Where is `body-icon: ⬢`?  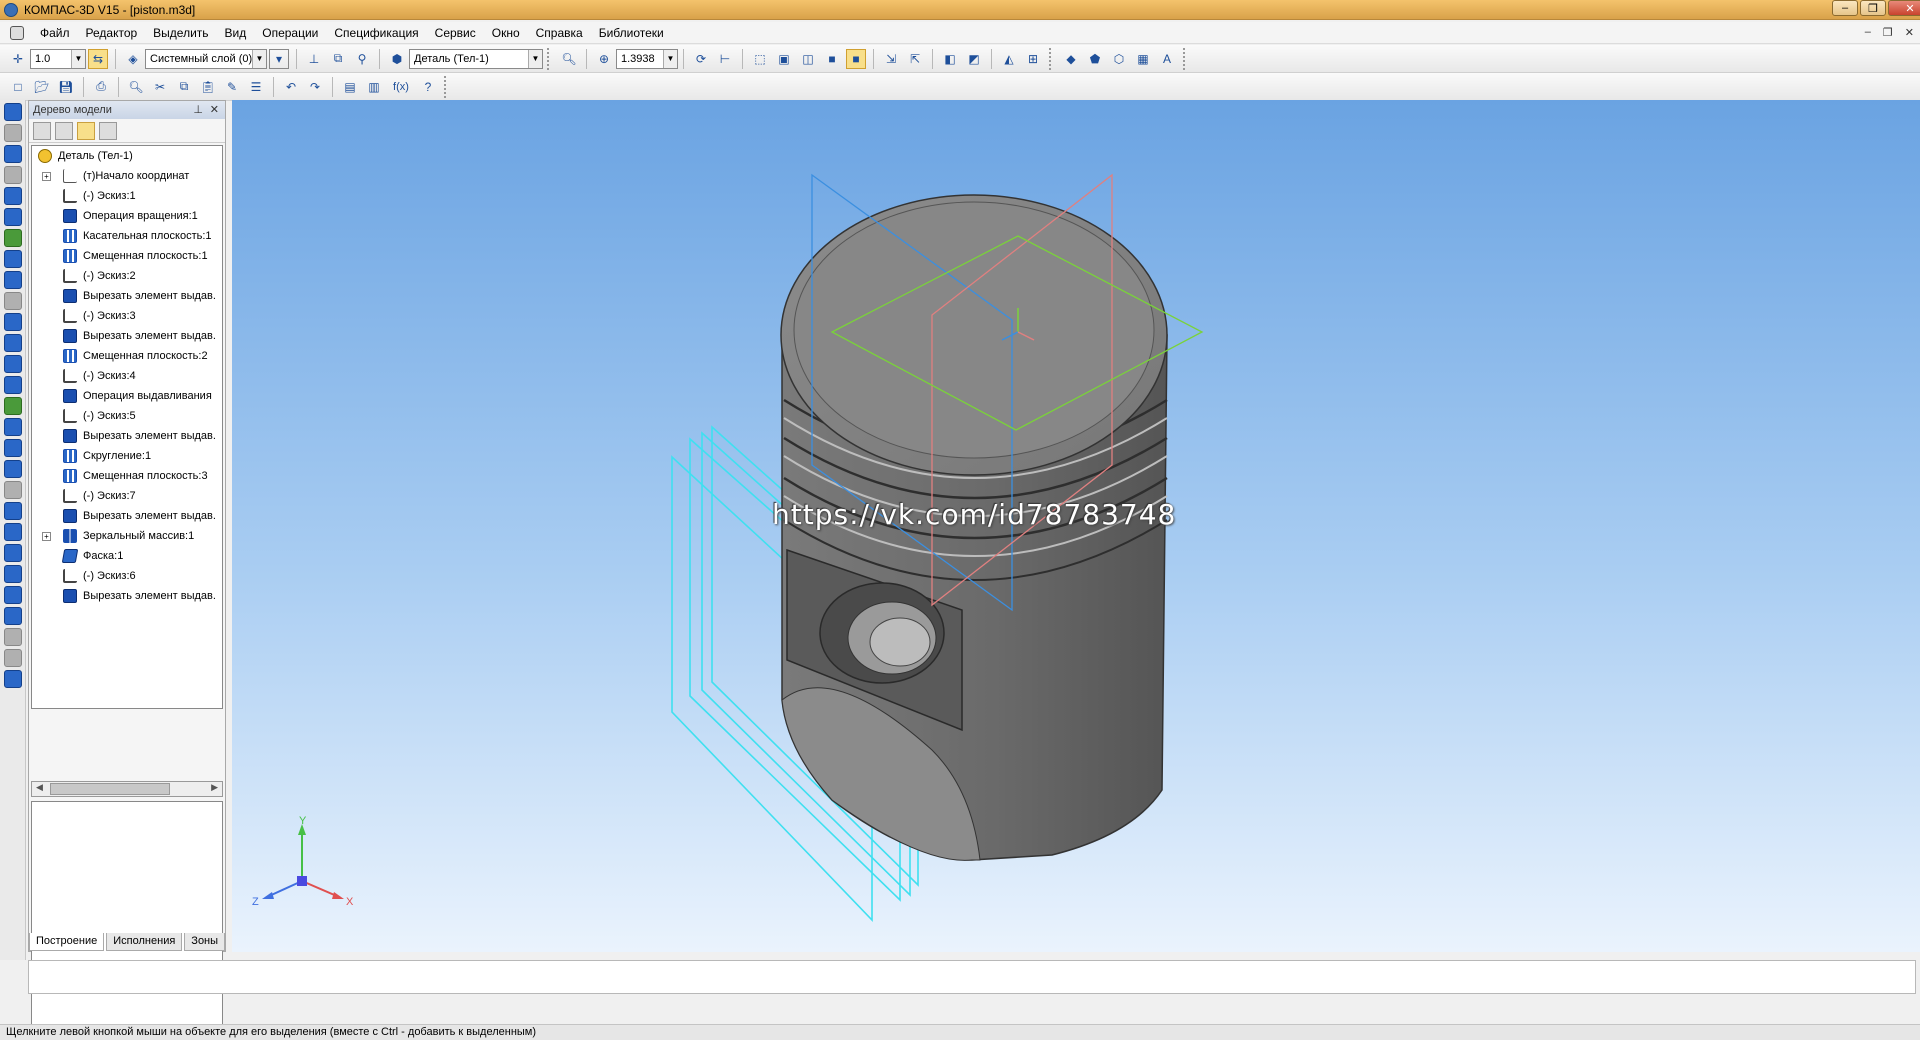
body-icon: ⬢ is located at coordinates (397, 59).